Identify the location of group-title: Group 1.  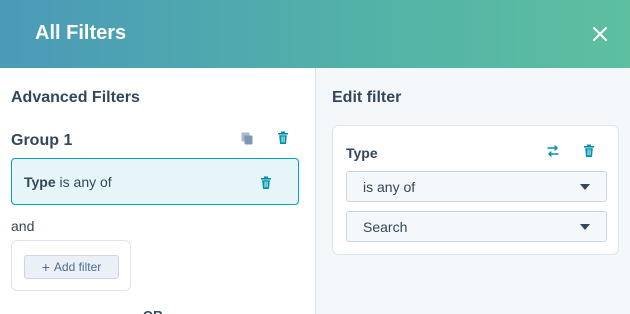
(42, 140).